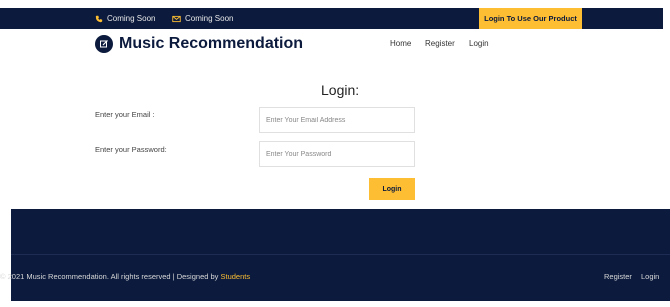 Image resolution: width=670 pixels, height=307 pixels. I want to click on contact-phone-text: Coming Soon, so click(131, 18).